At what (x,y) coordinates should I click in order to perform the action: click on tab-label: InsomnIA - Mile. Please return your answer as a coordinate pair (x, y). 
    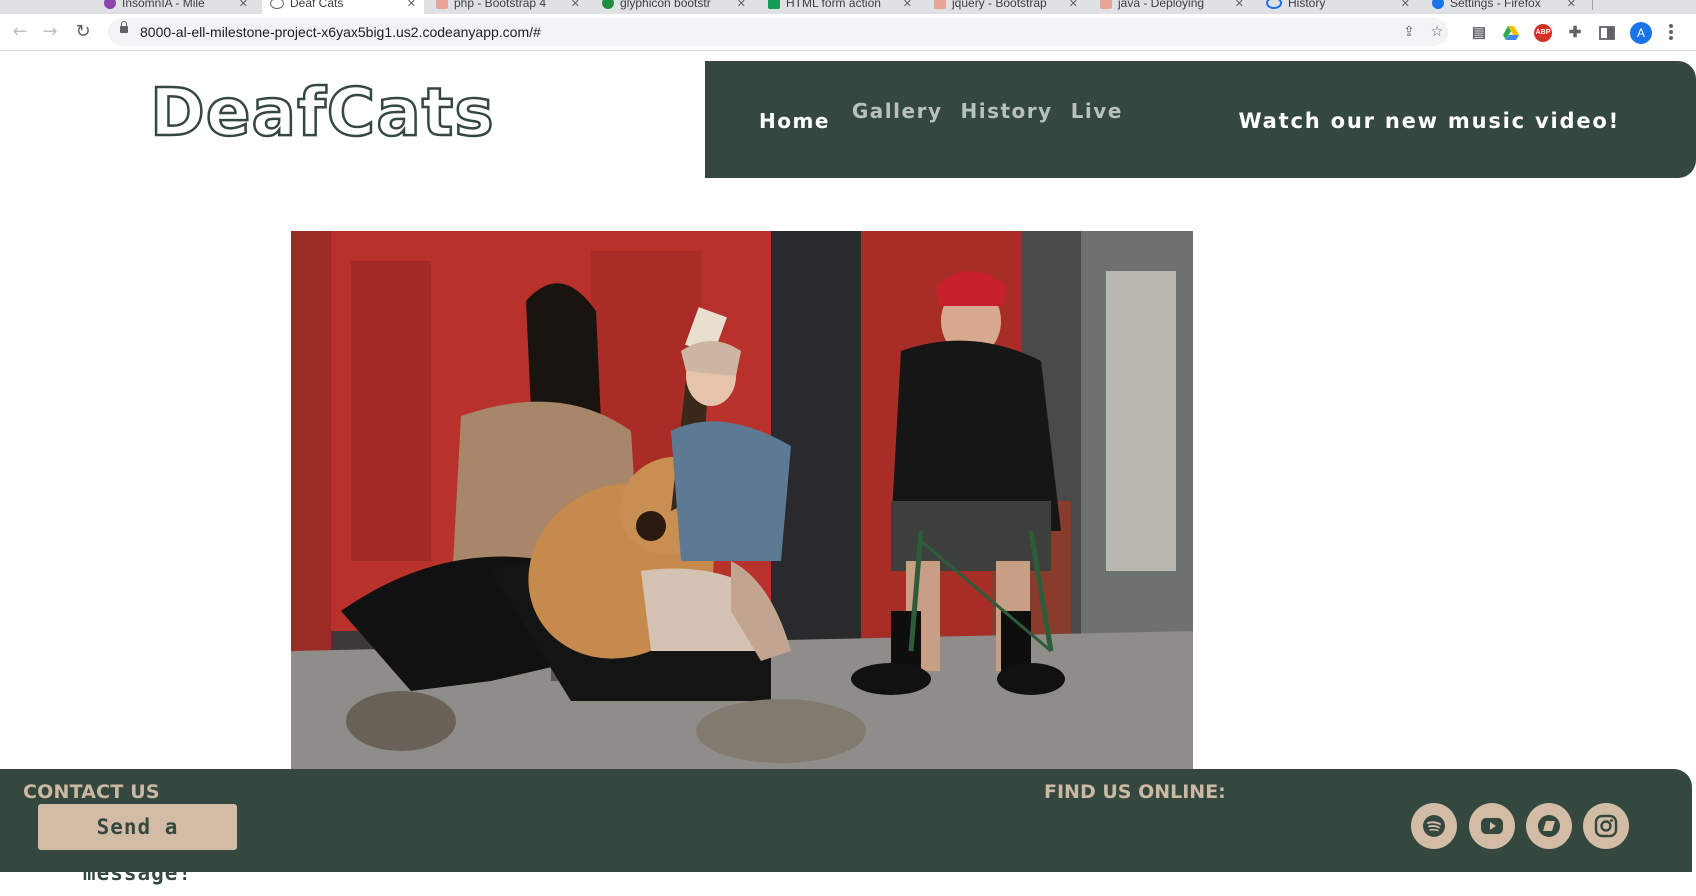
    Looking at the image, I should click on (163, 5).